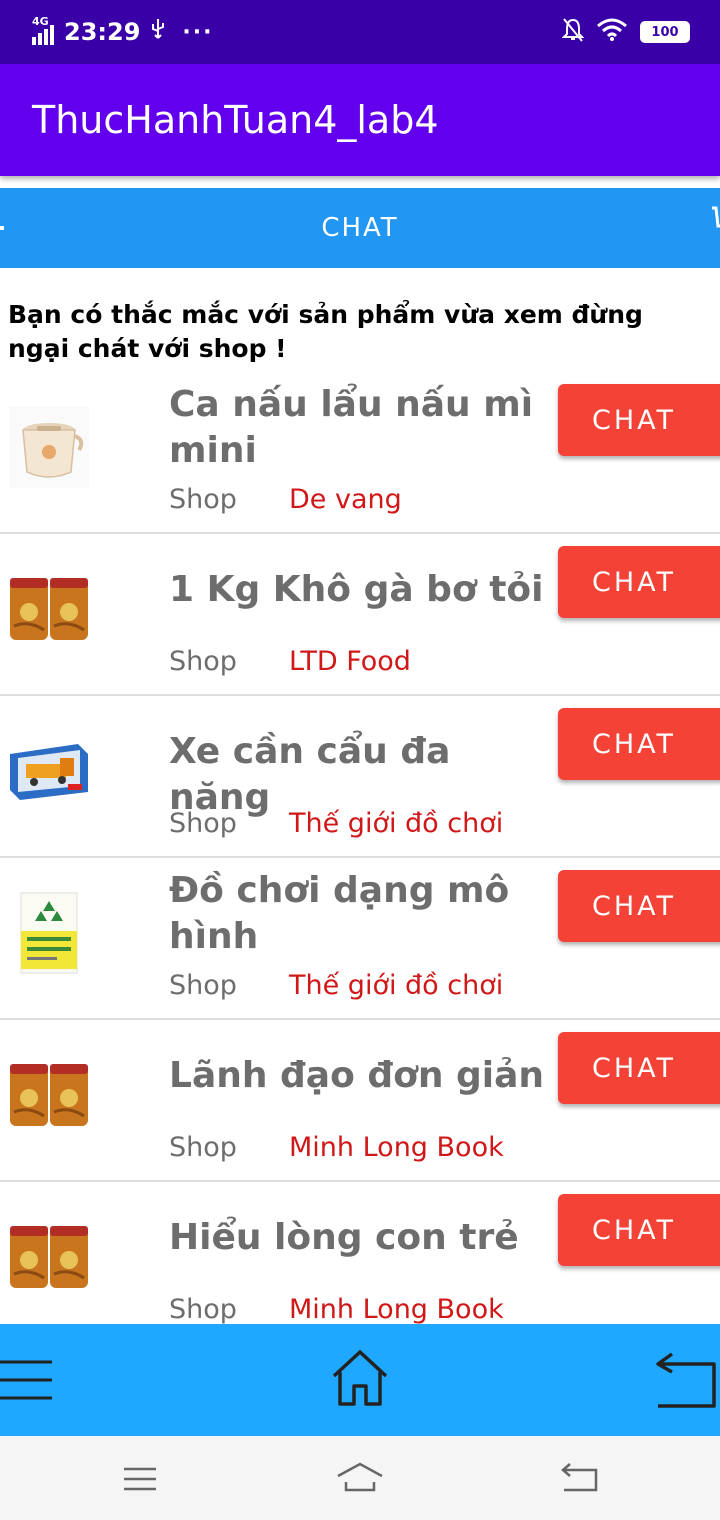 Image resolution: width=720 pixels, height=1520 pixels. Describe the element at coordinates (235, 120) in the screenshot. I see `app-title: ThucHanhTuan4_lab4` at that location.